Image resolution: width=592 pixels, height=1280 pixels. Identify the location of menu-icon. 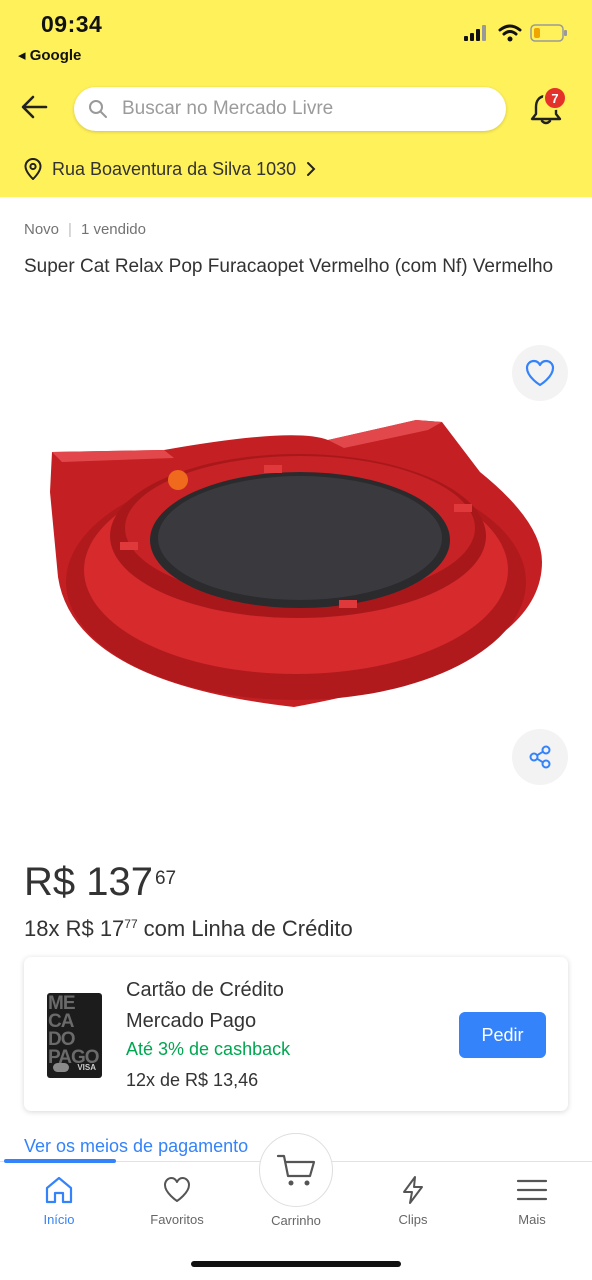
(532, 1190).